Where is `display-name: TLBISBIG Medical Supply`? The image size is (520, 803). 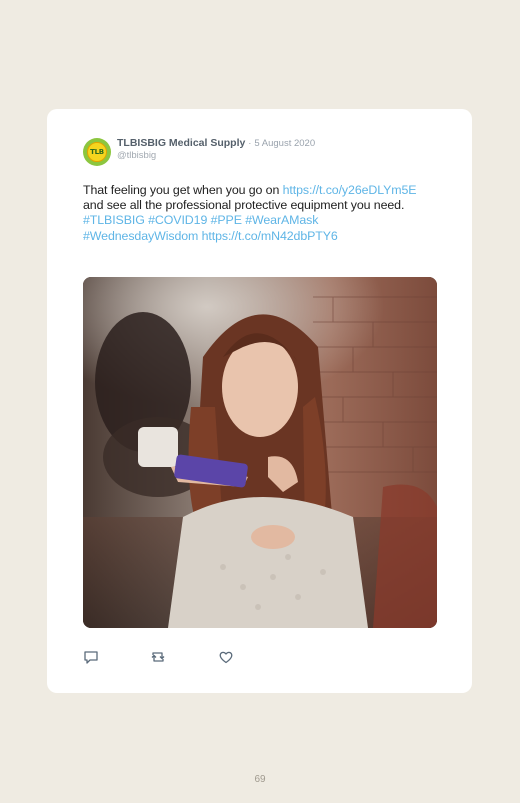 display-name: TLBISBIG Medical Supply is located at coordinates (181, 143).